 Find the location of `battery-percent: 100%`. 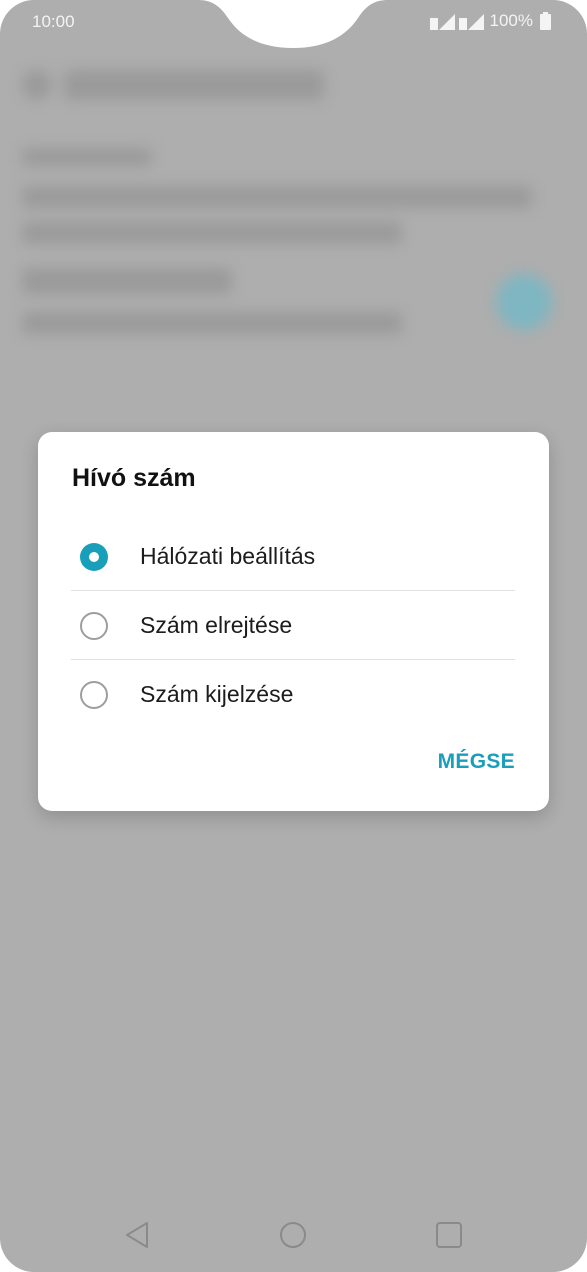

battery-percent: 100% is located at coordinates (511, 20).